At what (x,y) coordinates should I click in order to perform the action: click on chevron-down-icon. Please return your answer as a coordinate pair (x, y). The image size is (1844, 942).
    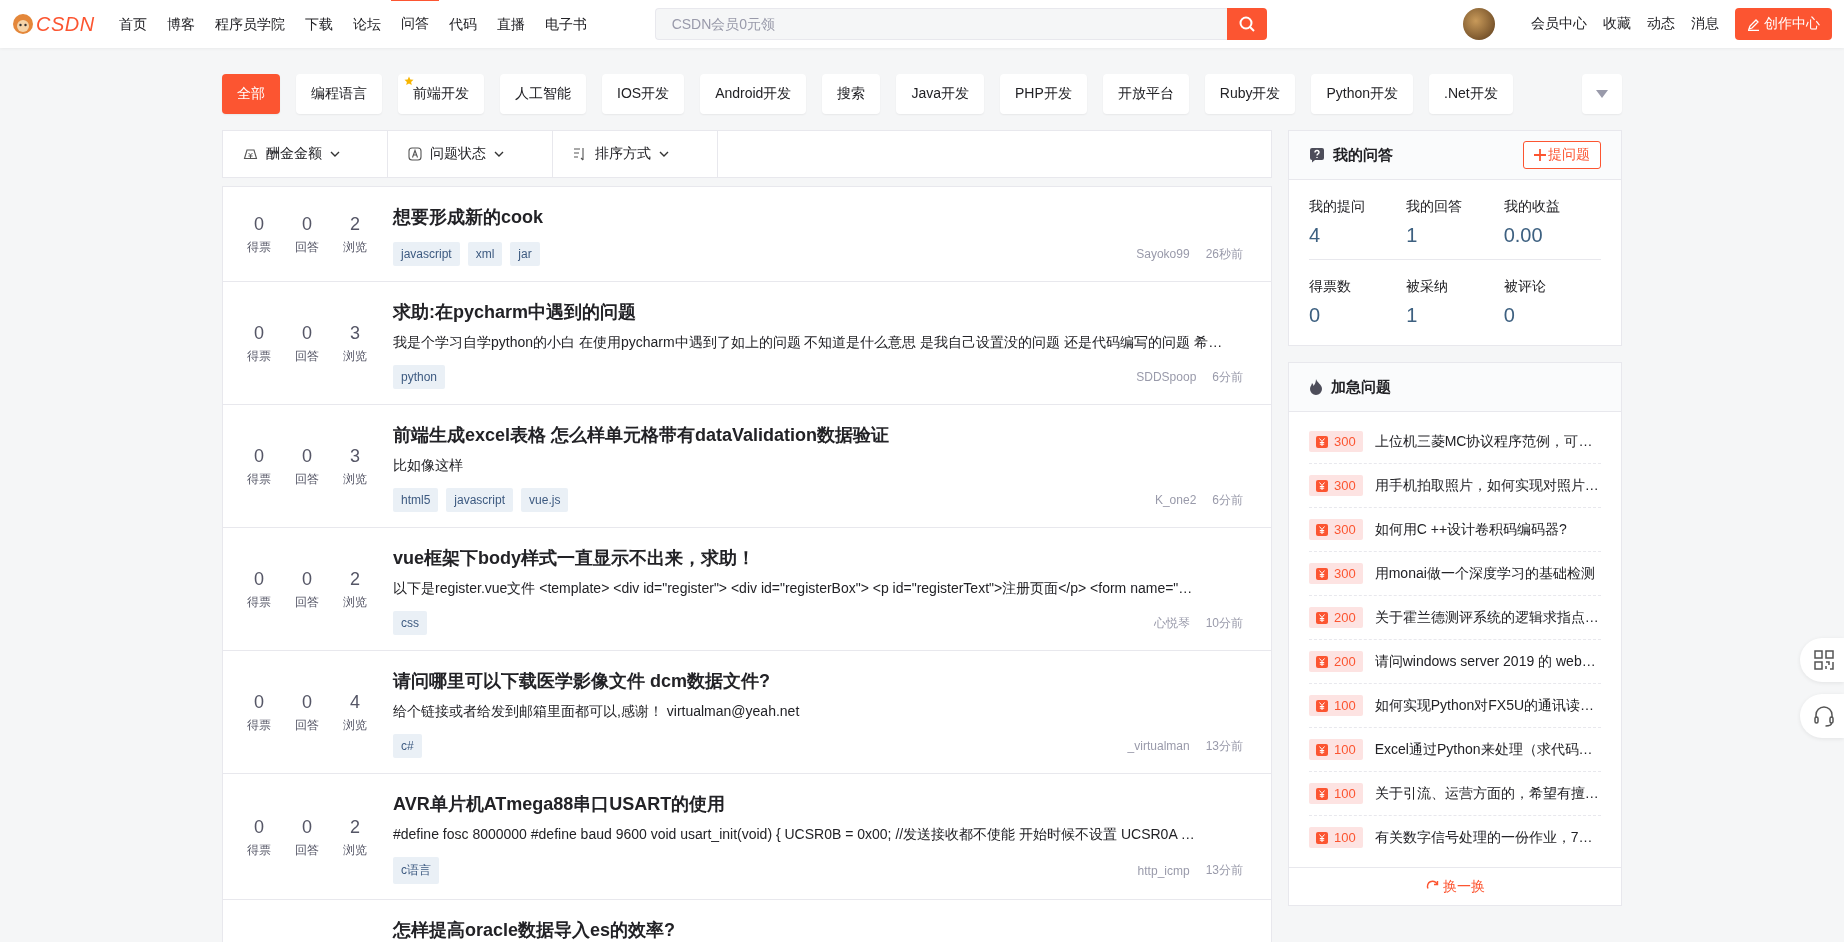
    Looking at the image, I should click on (664, 154).